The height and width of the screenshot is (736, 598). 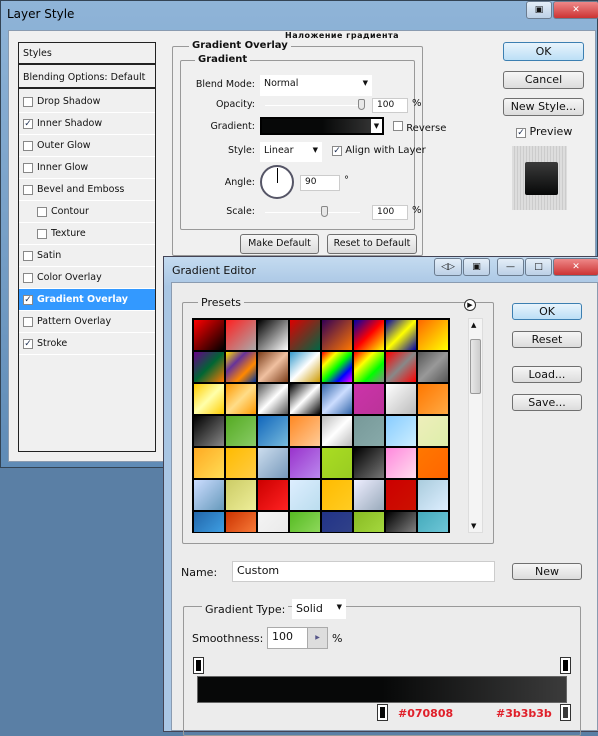 What do you see at coordinates (361, 104) in the screenshot?
I see `opacity-slider-thumb` at bounding box center [361, 104].